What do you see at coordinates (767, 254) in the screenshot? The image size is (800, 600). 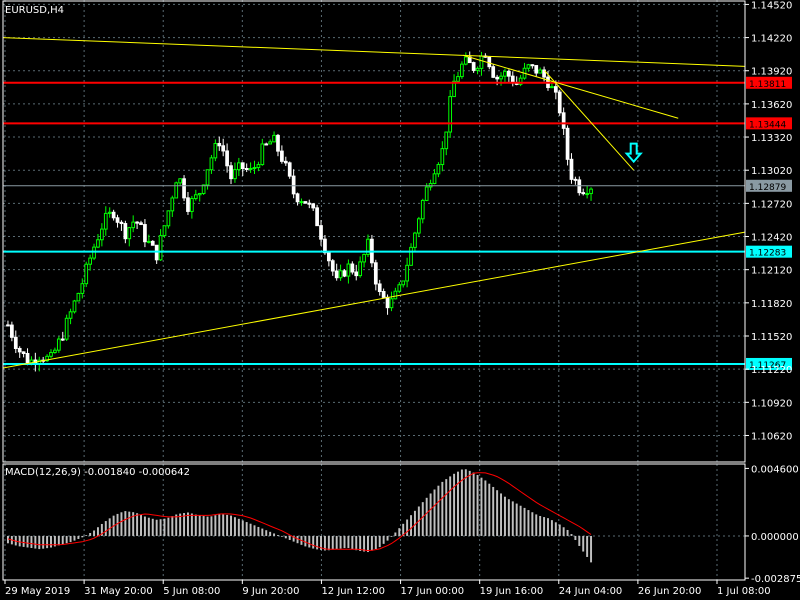 I see `level-price-label: 1.12283` at bounding box center [767, 254].